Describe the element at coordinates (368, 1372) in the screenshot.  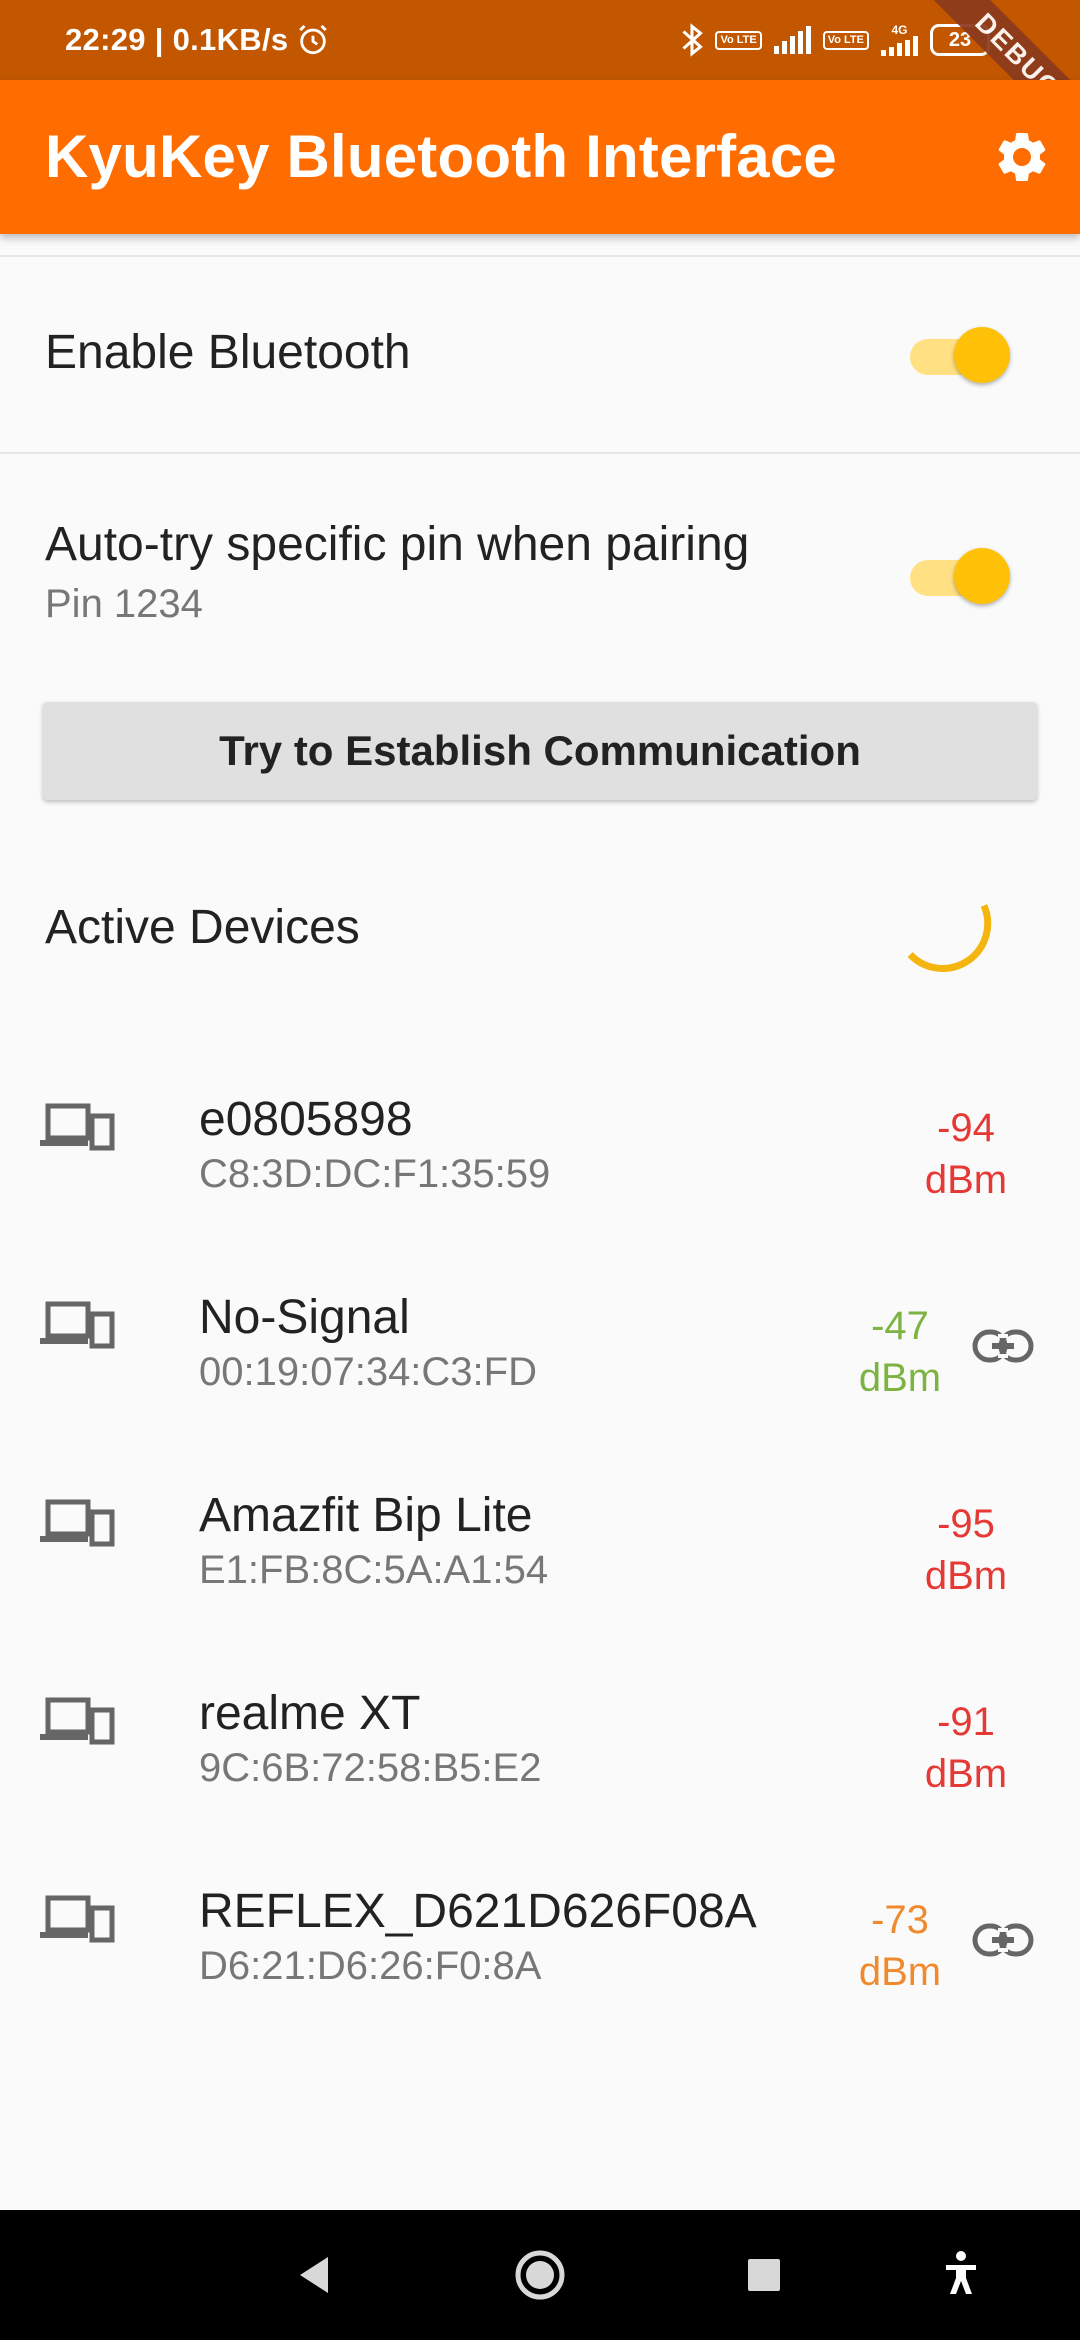
I see `device-mac: 00:19:07:34:C3:FD` at that location.